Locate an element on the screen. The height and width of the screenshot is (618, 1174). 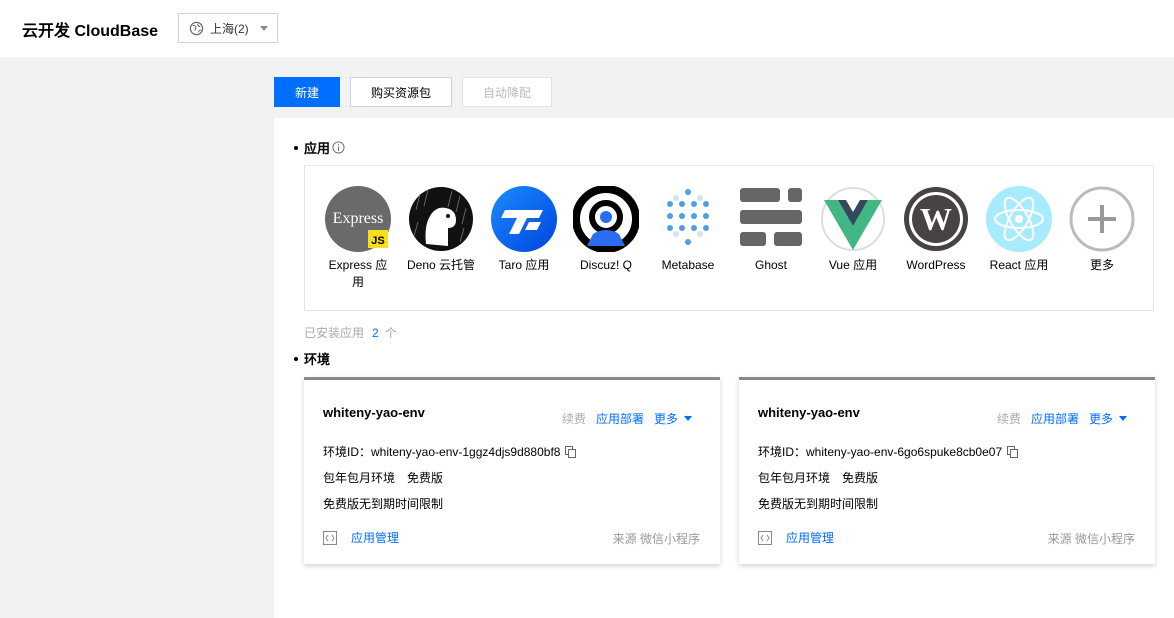
app-more: 更多 is located at coordinates (1102, 230).